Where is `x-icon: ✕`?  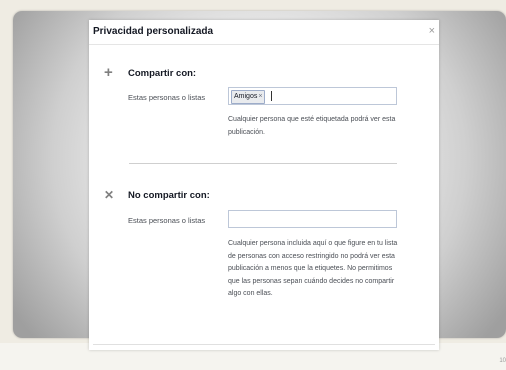
x-icon: ✕ is located at coordinates (109, 195).